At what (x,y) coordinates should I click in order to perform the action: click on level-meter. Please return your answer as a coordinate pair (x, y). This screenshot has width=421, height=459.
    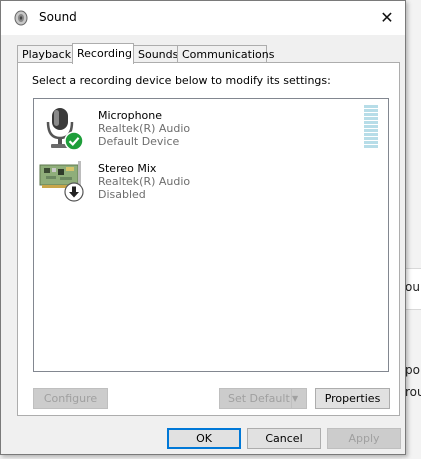
    Looking at the image, I should click on (371, 128).